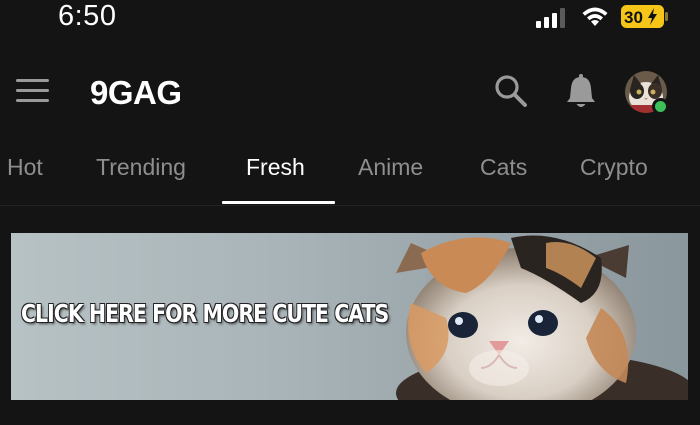 This screenshot has height=425, width=700. I want to click on category-tabs: Hot Trending Fresh Anime Cats Crypto, so click(350, 176).